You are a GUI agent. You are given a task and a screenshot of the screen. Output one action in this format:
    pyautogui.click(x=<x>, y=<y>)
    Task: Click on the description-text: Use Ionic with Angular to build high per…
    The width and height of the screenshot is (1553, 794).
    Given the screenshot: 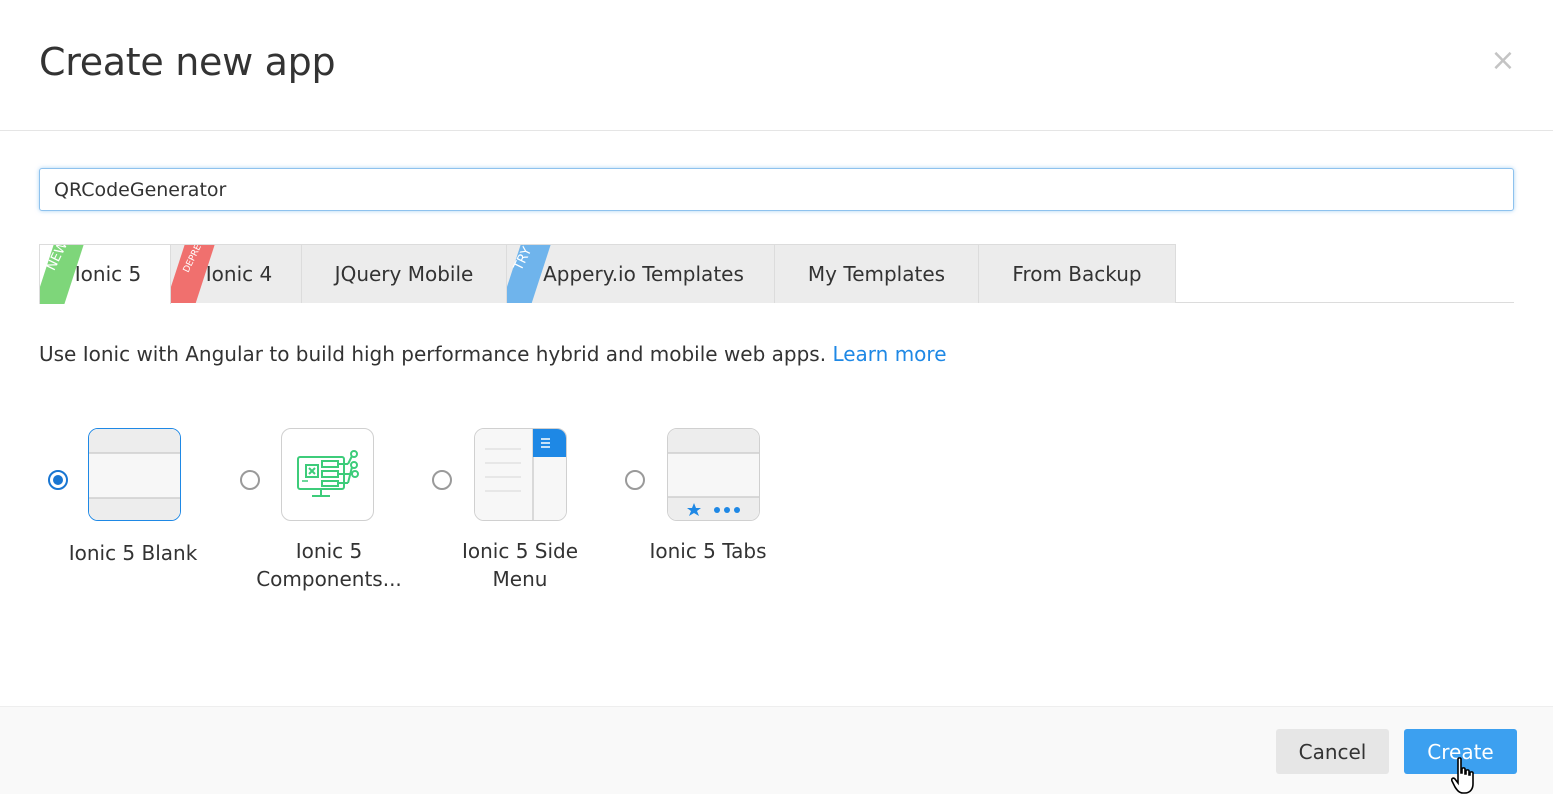 What is the action you would take?
    pyautogui.click(x=436, y=354)
    